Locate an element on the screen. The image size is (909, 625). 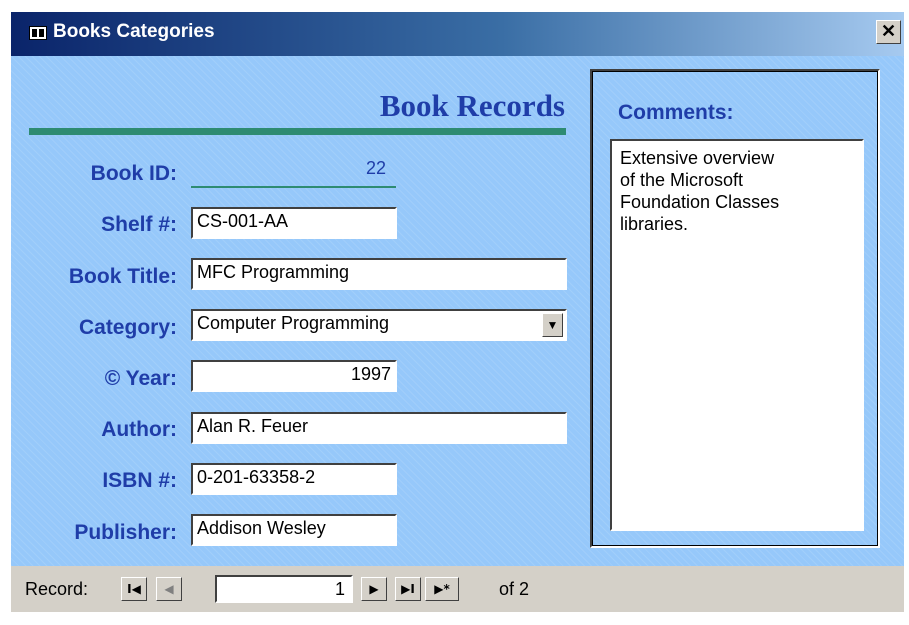
publisher-label: Publisher: is located at coordinates (125, 532).